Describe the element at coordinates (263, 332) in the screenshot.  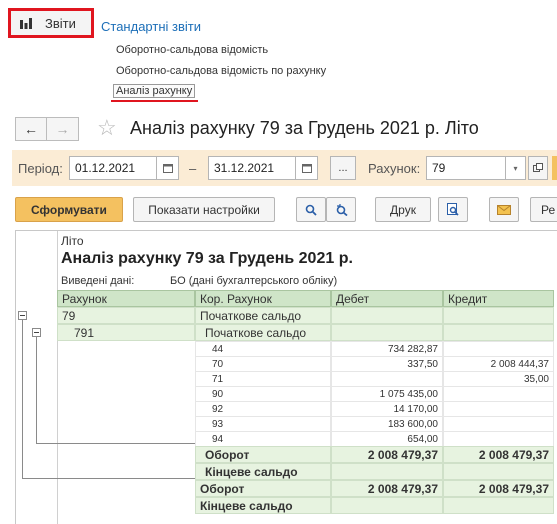
I see `subgroup-opening-cell: Початкове сальдо` at that location.